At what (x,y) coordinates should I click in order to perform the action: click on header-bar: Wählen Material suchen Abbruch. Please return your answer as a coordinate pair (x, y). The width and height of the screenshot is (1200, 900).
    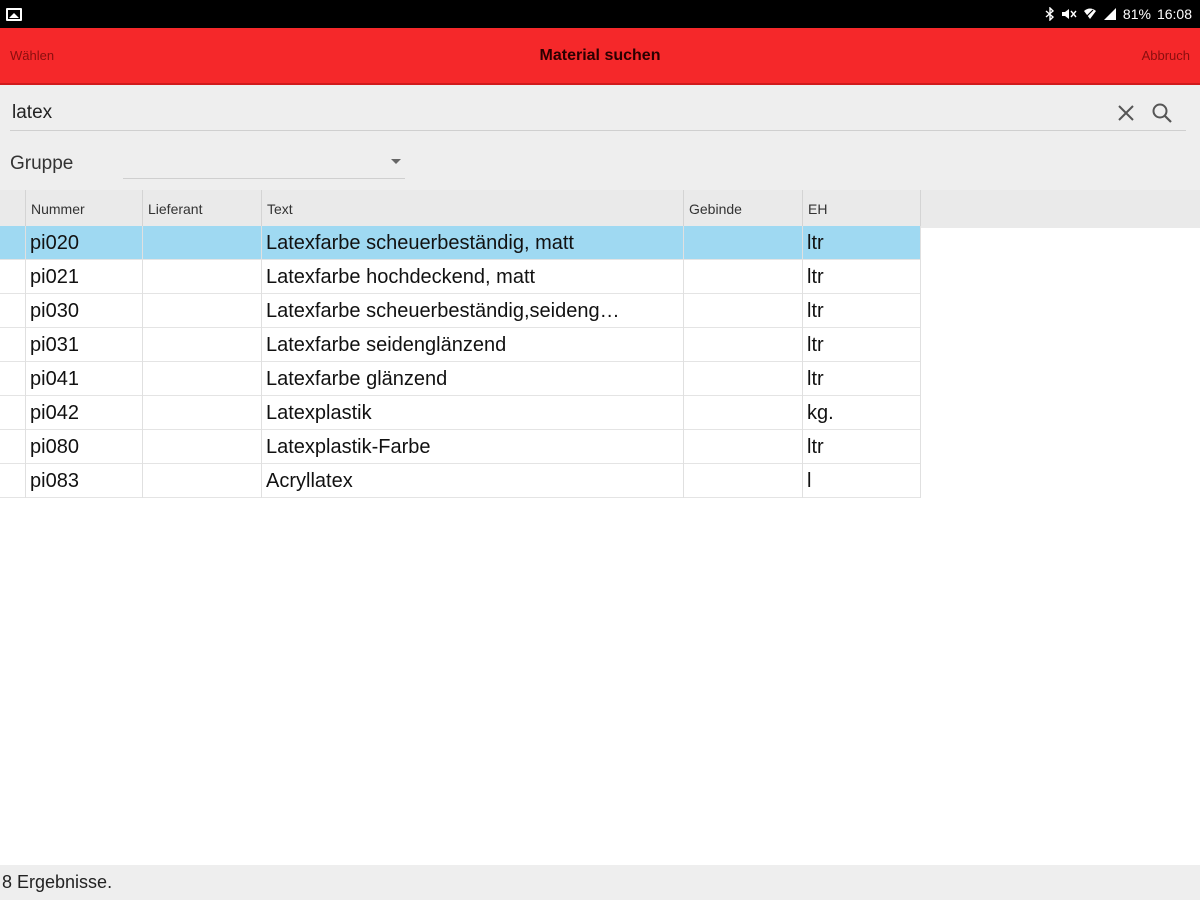
    Looking at the image, I should click on (600, 56).